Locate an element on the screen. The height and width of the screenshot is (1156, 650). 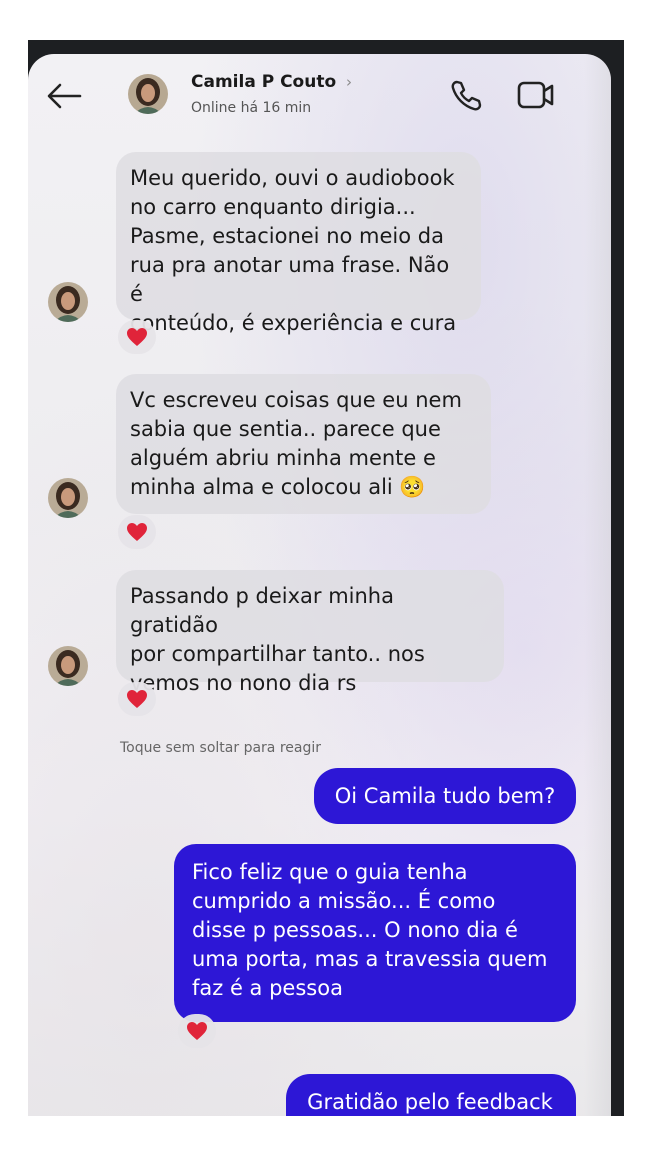
contact-status: Online há 16 min is located at coordinates (251, 108).